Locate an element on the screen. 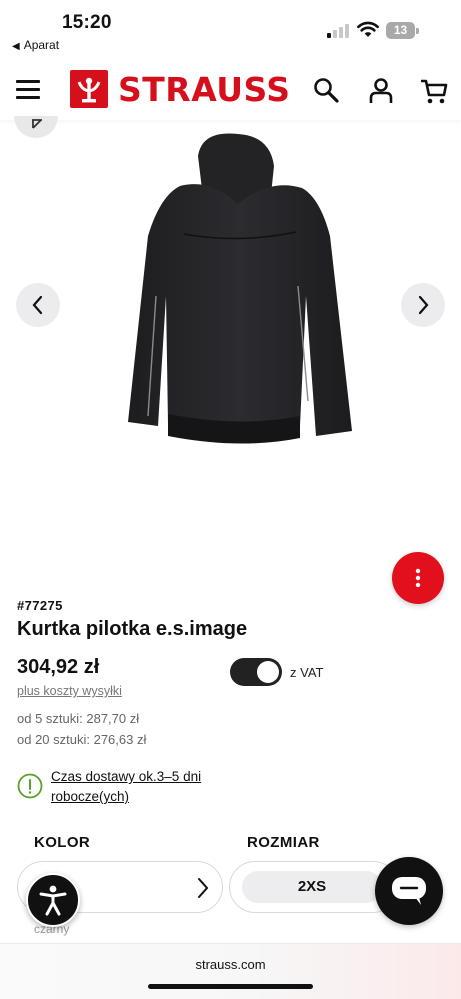 The height and width of the screenshot is (999, 461). brand-logo: STRAUSS is located at coordinates (180, 89).